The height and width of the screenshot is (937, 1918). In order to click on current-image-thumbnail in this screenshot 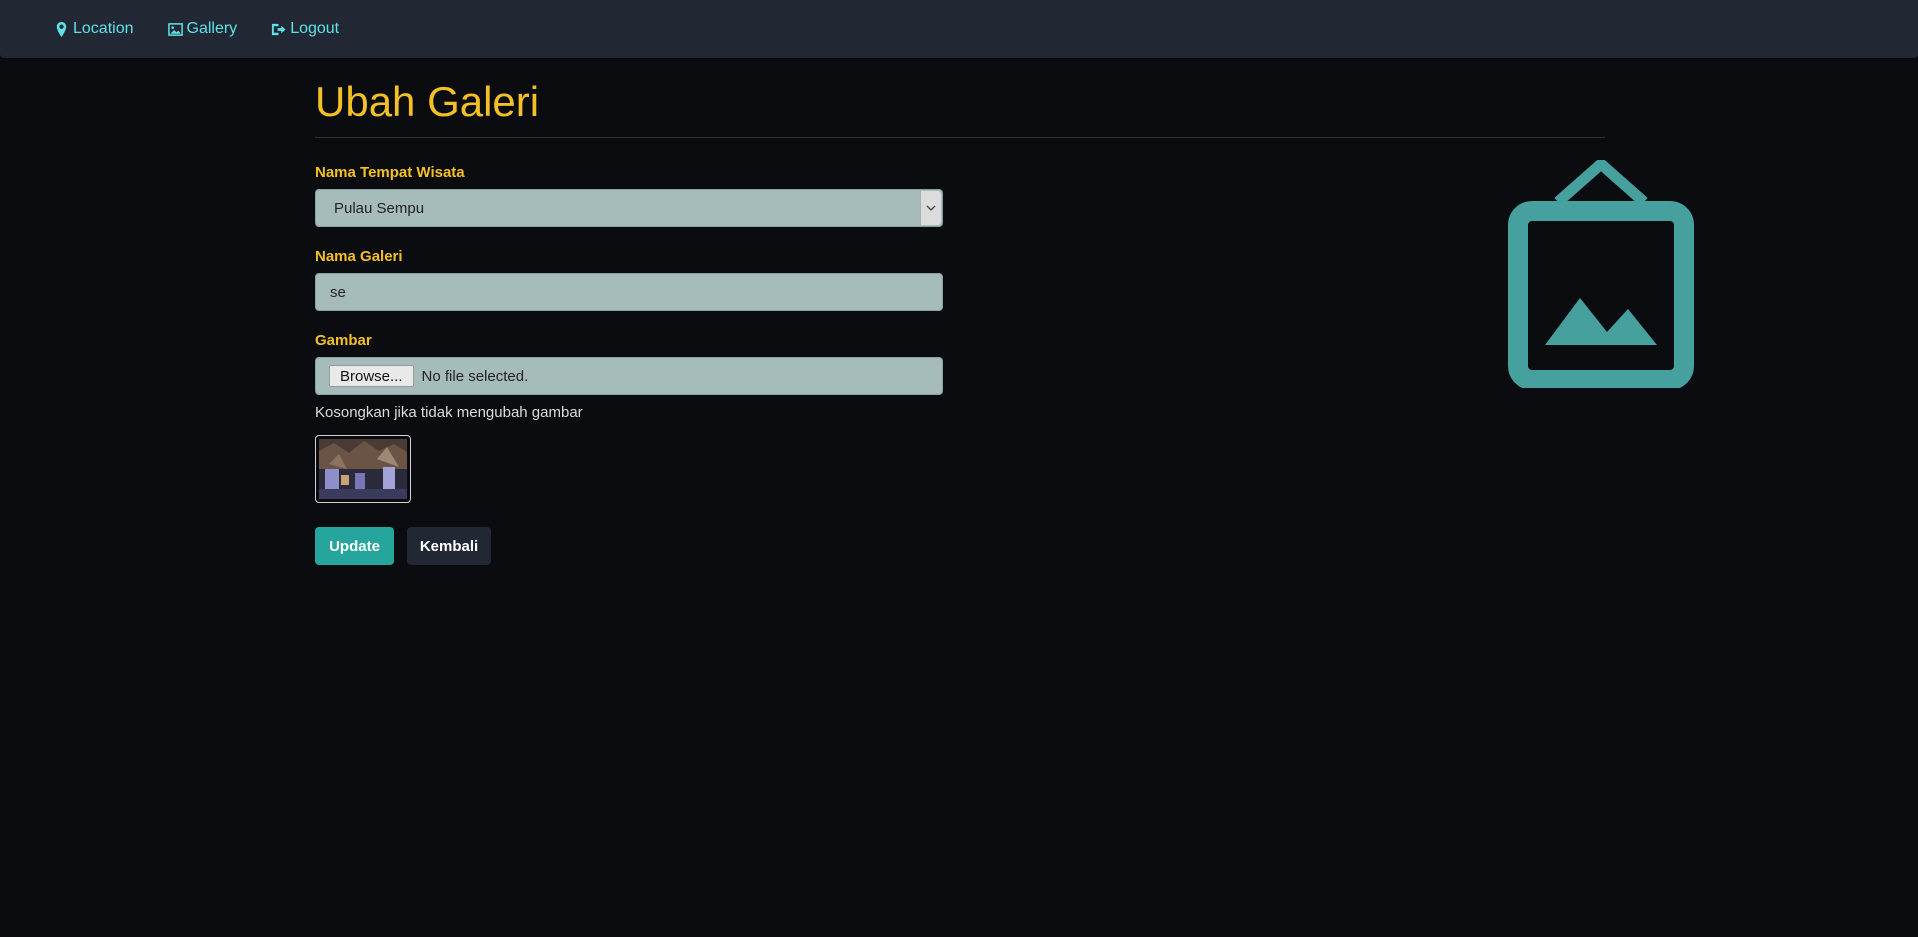, I will do `click(363, 469)`.